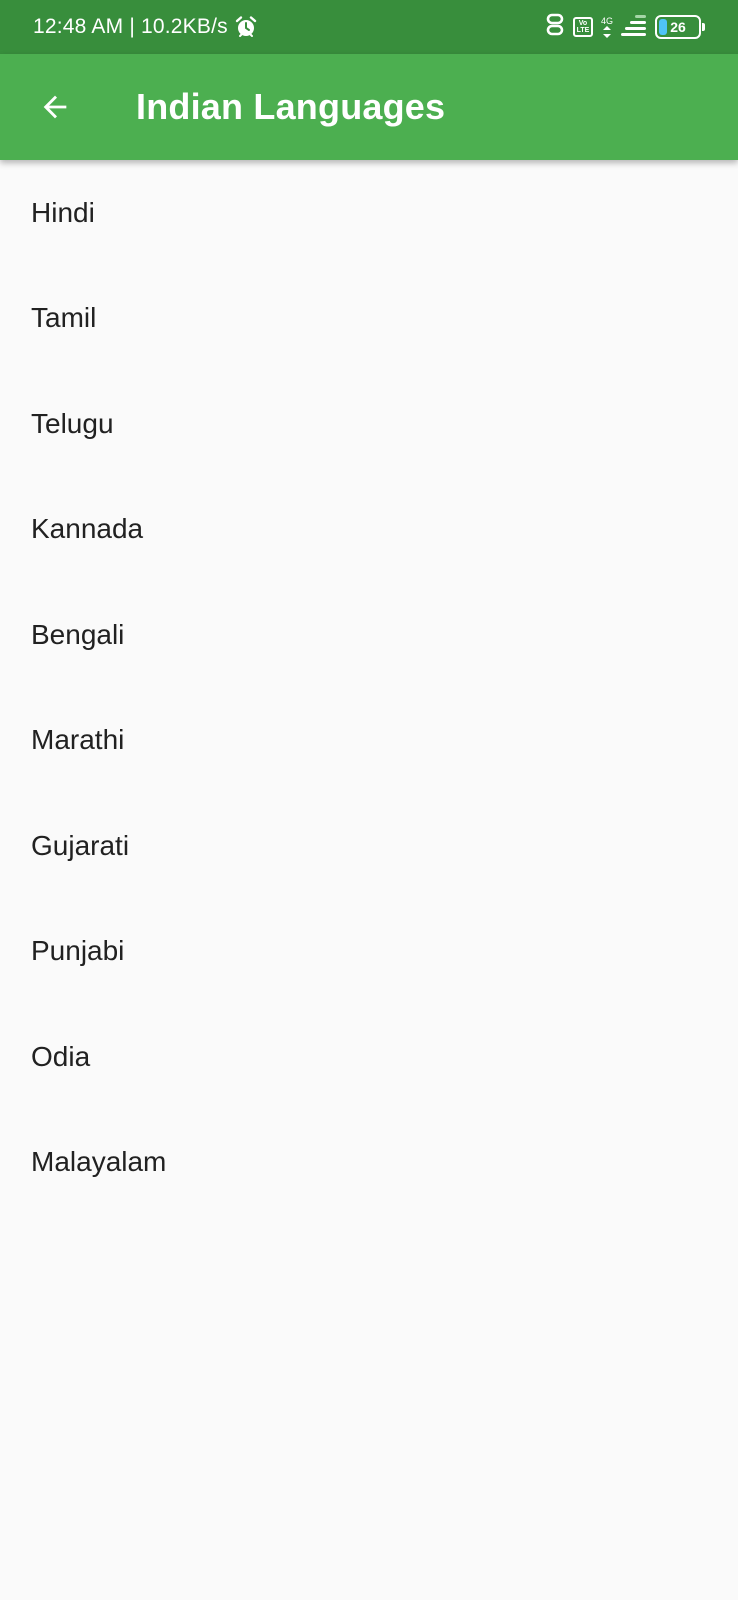 Image resolution: width=738 pixels, height=1600 pixels. I want to click on status-bar: 12:48 AM | 10.2KB/s Vo LTE 4G 26, so click(369, 27).